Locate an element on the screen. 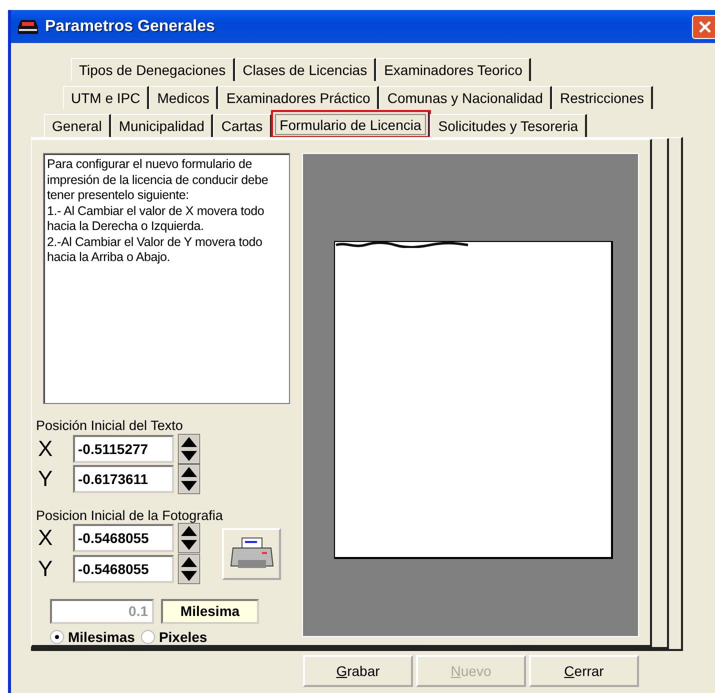  dialog-button: Grabar is located at coordinates (358, 671).